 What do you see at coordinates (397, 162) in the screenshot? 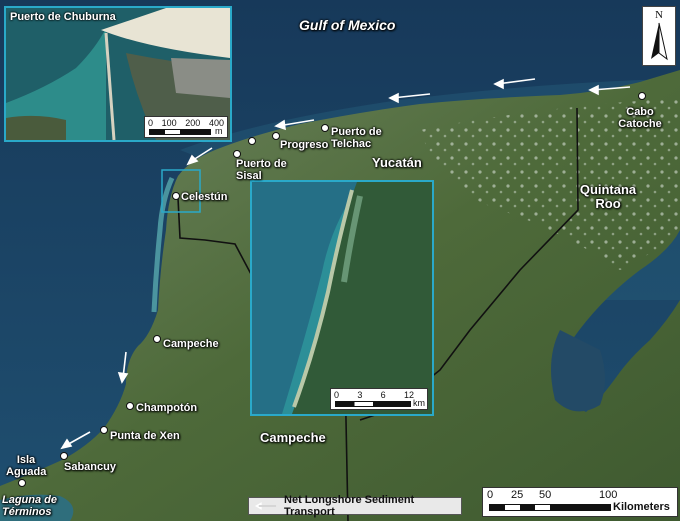
I see `state-yucatan: Yucatán` at bounding box center [397, 162].